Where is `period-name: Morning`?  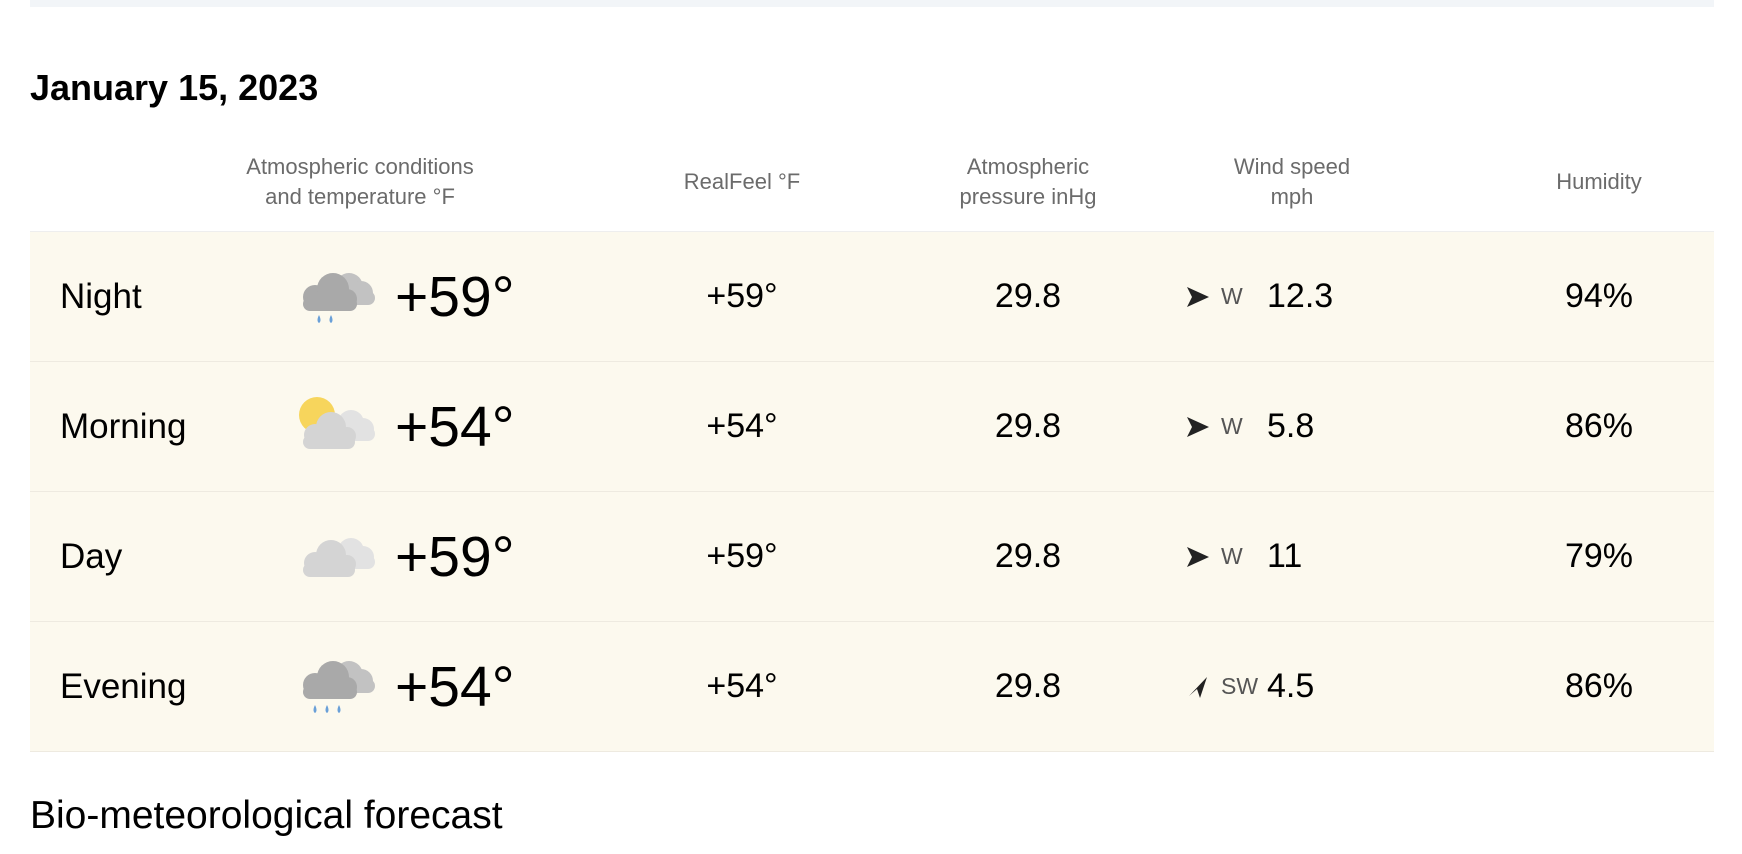 period-name: Morning is located at coordinates (123, 426).